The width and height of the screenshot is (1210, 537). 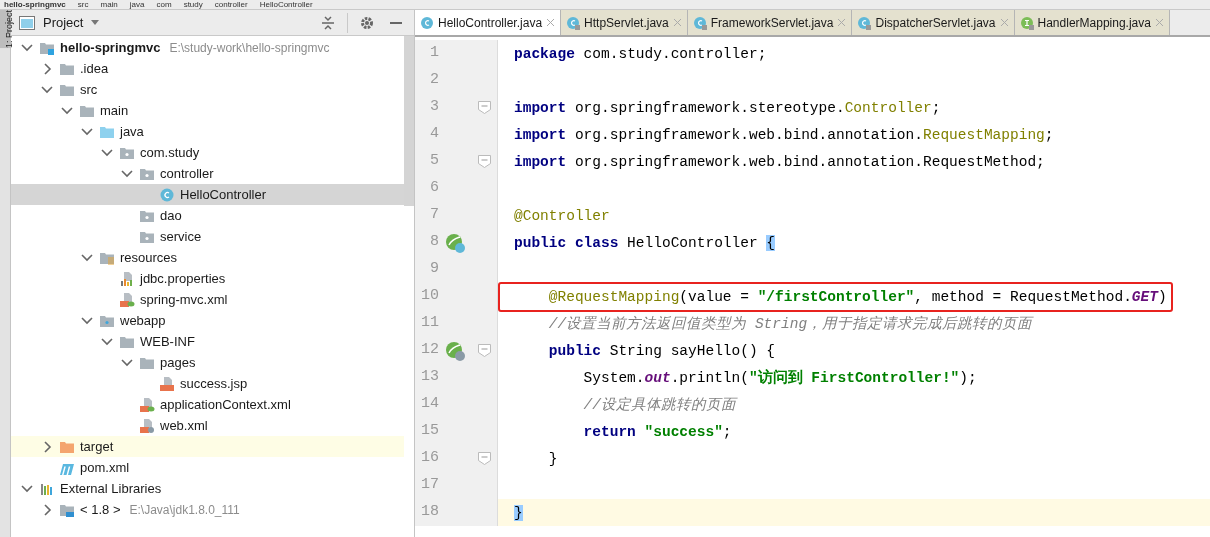 I want to click on jsp-file-icon, so click(x=167, y=383).